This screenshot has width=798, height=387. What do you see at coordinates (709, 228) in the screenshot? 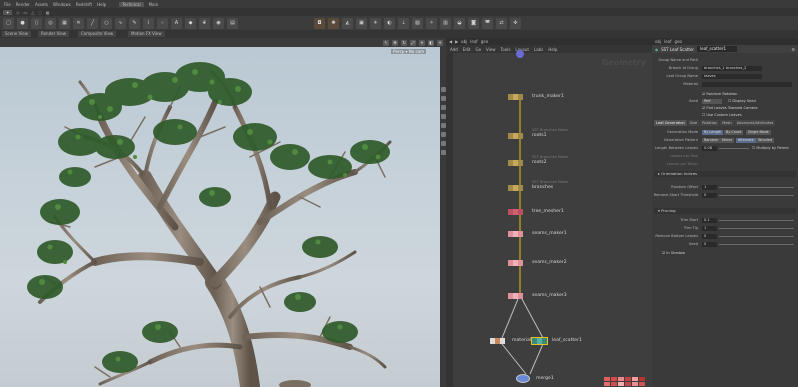
I see `trim-tip-field: 1` at bounding box center [709, 228].